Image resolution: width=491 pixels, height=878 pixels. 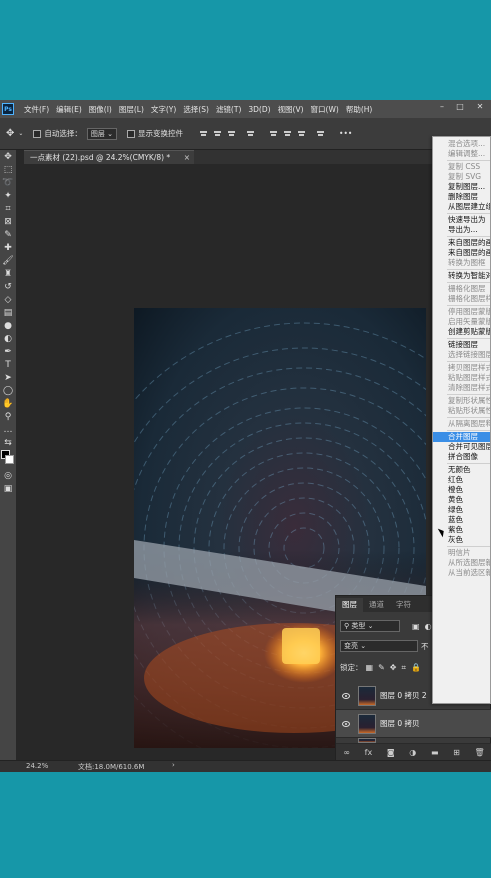 What do you see at coordinates (393, 667) in the screenshot?
I see `lock-position-icon: ✥` at bounding box center [393, 667].